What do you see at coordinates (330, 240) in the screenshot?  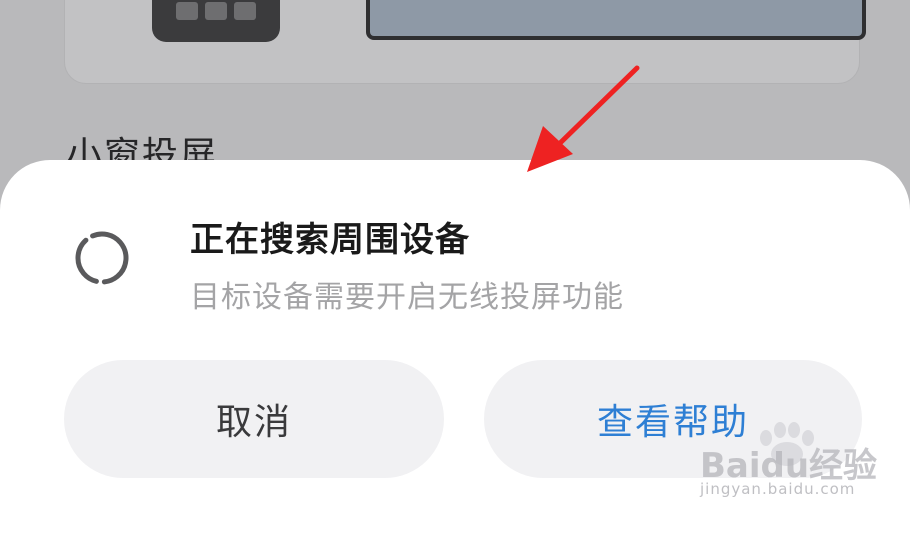 I see `dialog-title: 正在搜索周围设备` at bounding box center [330, 240].